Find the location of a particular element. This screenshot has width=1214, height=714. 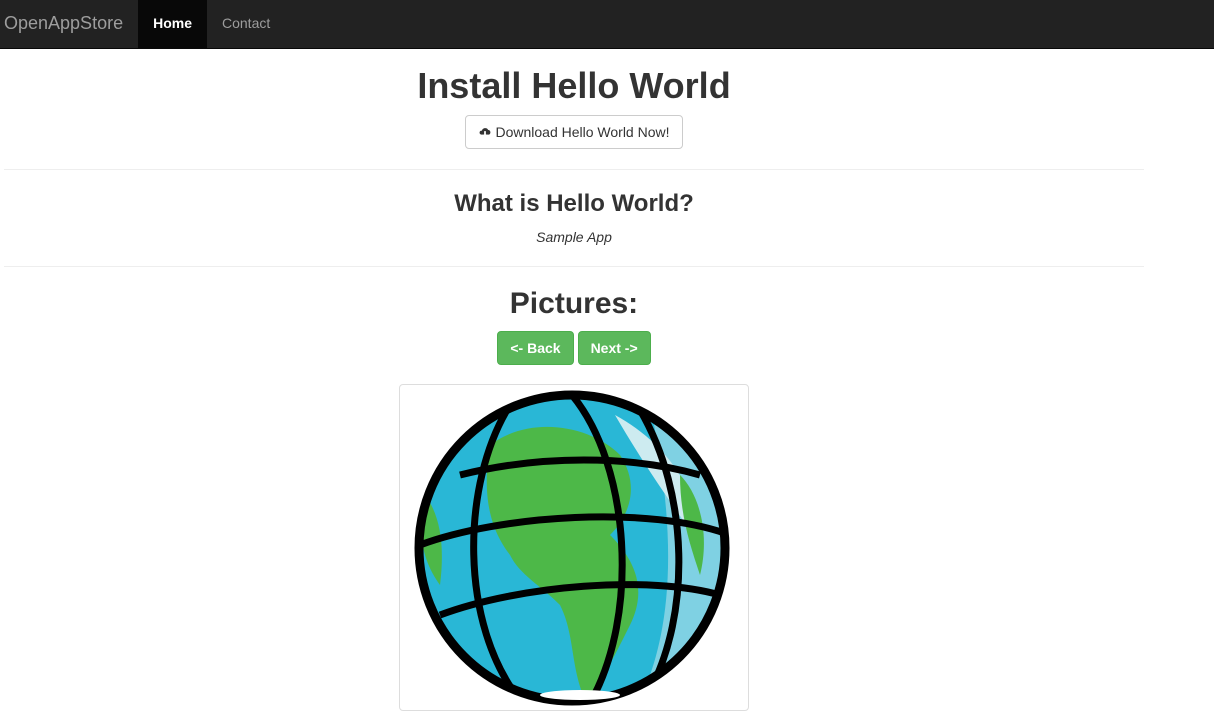

picture-thumbnail is located at coordinates (574, 547).